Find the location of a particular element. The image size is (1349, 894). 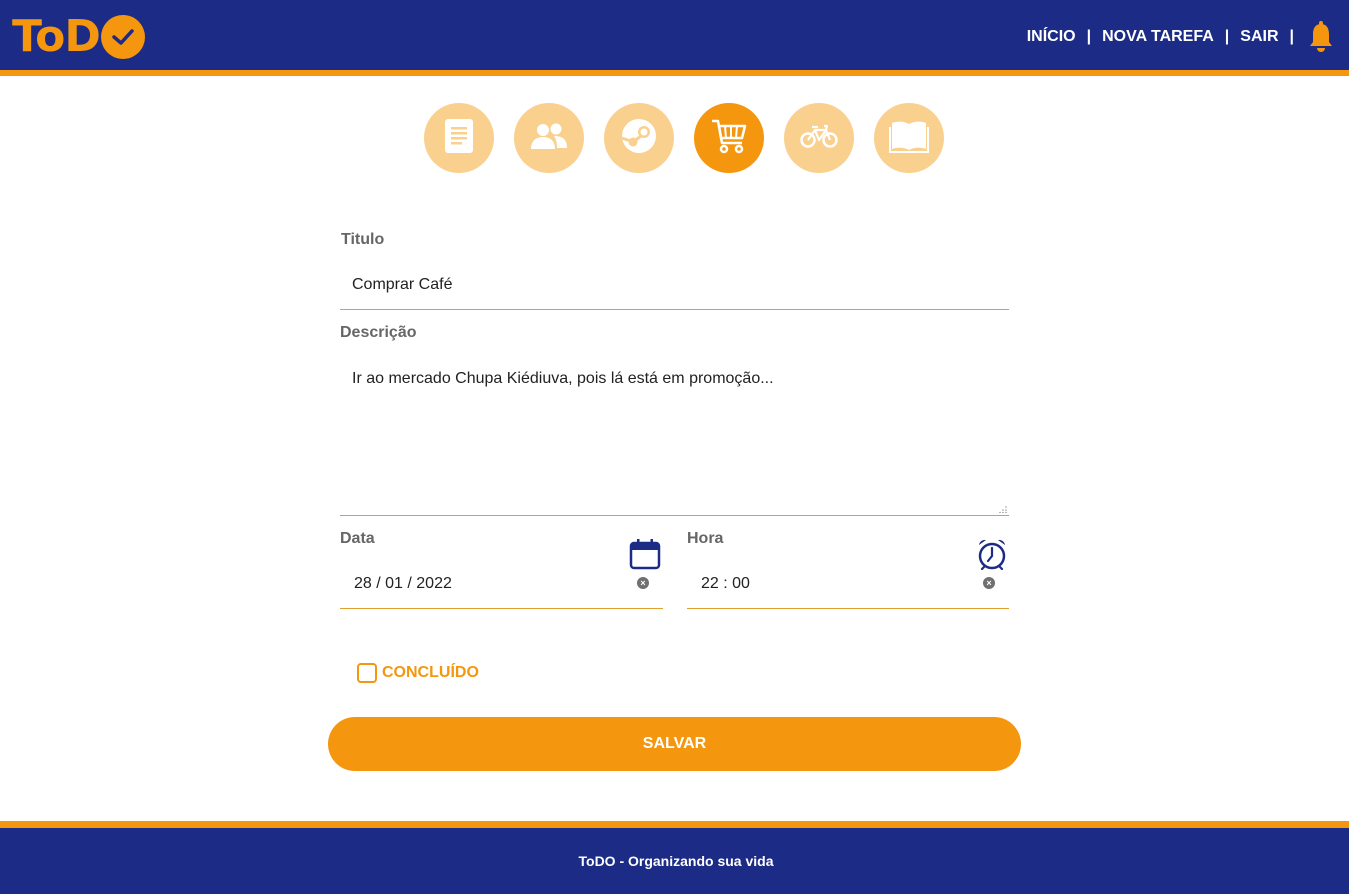

category-book is located at coordinates (909, 138).